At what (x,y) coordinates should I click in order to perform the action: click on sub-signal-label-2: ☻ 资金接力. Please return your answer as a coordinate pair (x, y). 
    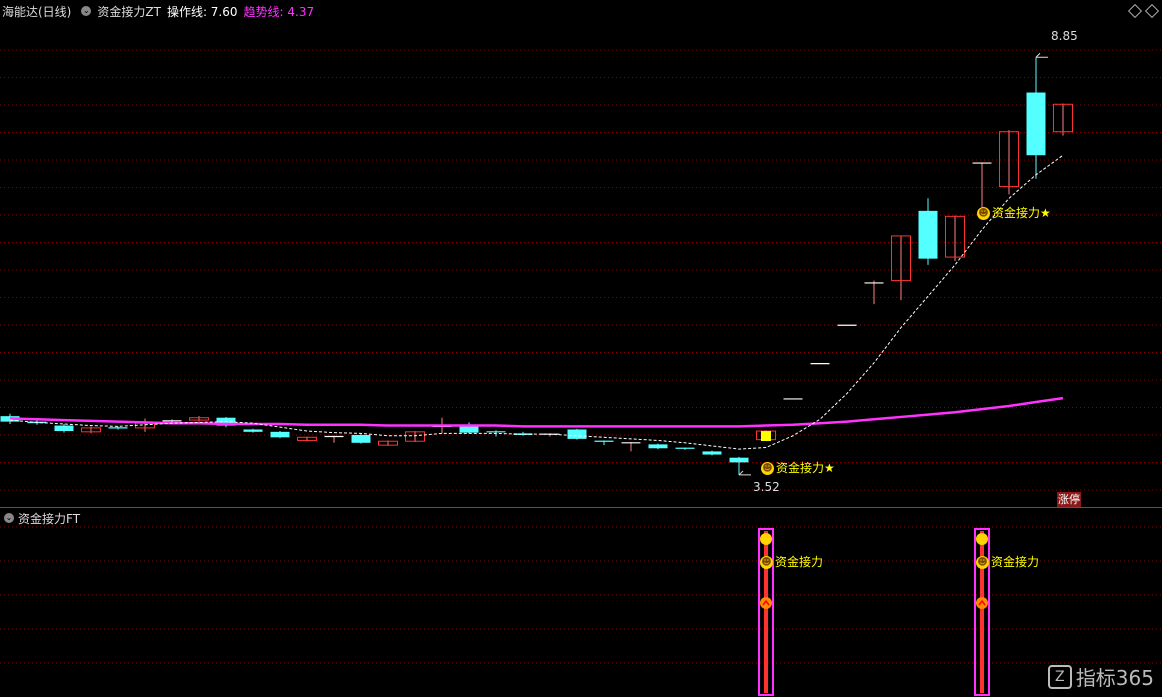
    Looking at the image, I should click on (1007, 561).